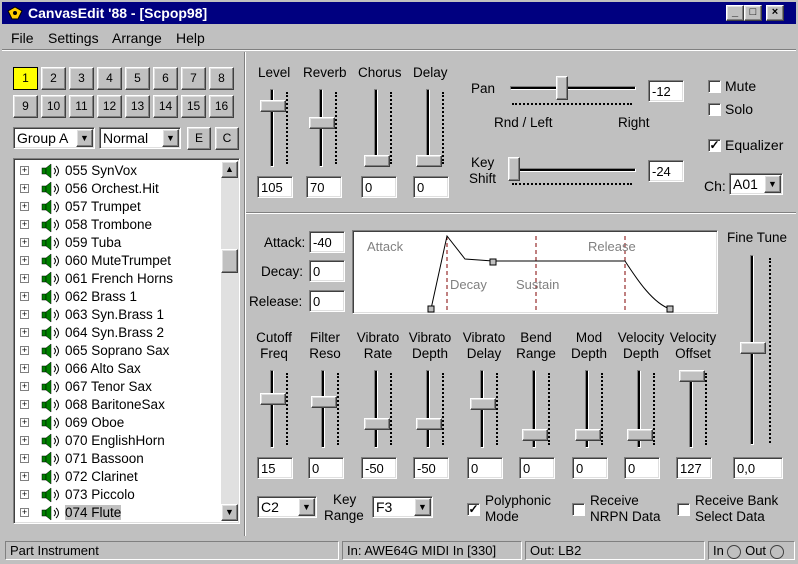 The height and width of the screenshot is (564, 798). I want to click on list-item: +068 BaritoneSax, so click(119, 405).